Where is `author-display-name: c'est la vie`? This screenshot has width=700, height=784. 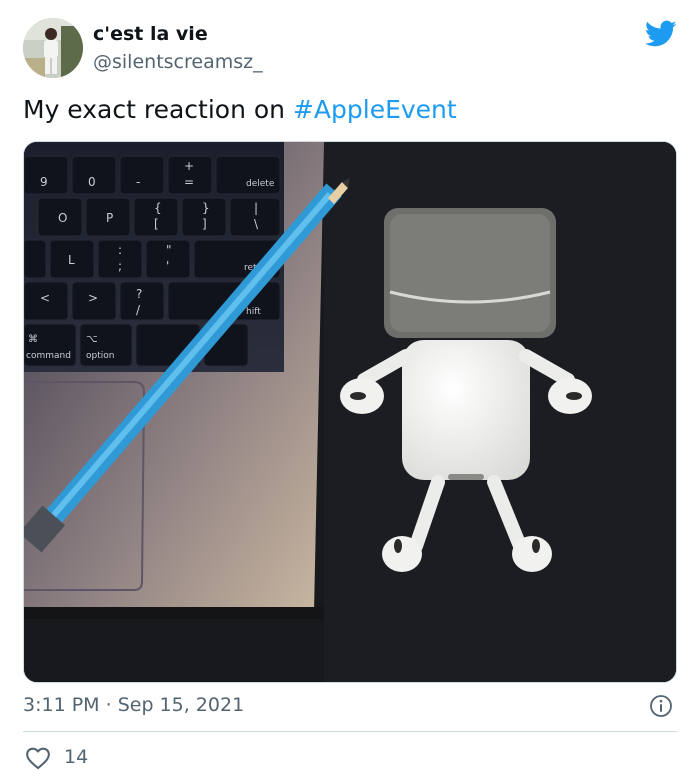 author-display-name: c'est la vie is located at coordinates (150, 34).